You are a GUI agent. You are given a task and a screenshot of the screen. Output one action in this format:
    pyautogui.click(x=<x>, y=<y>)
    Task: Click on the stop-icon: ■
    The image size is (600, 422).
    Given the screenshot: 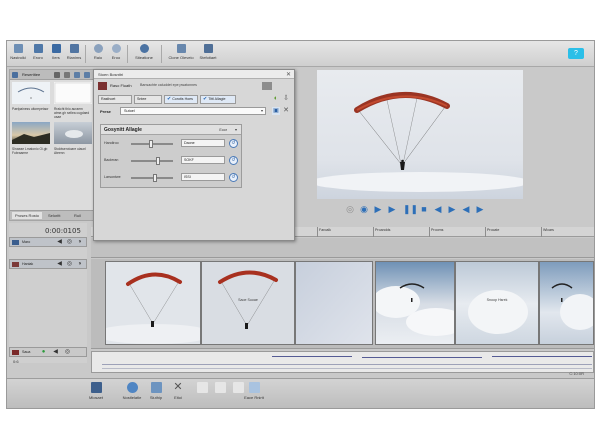 What is the action you would take?
    pyautogui.click(x=424, y=209)
    